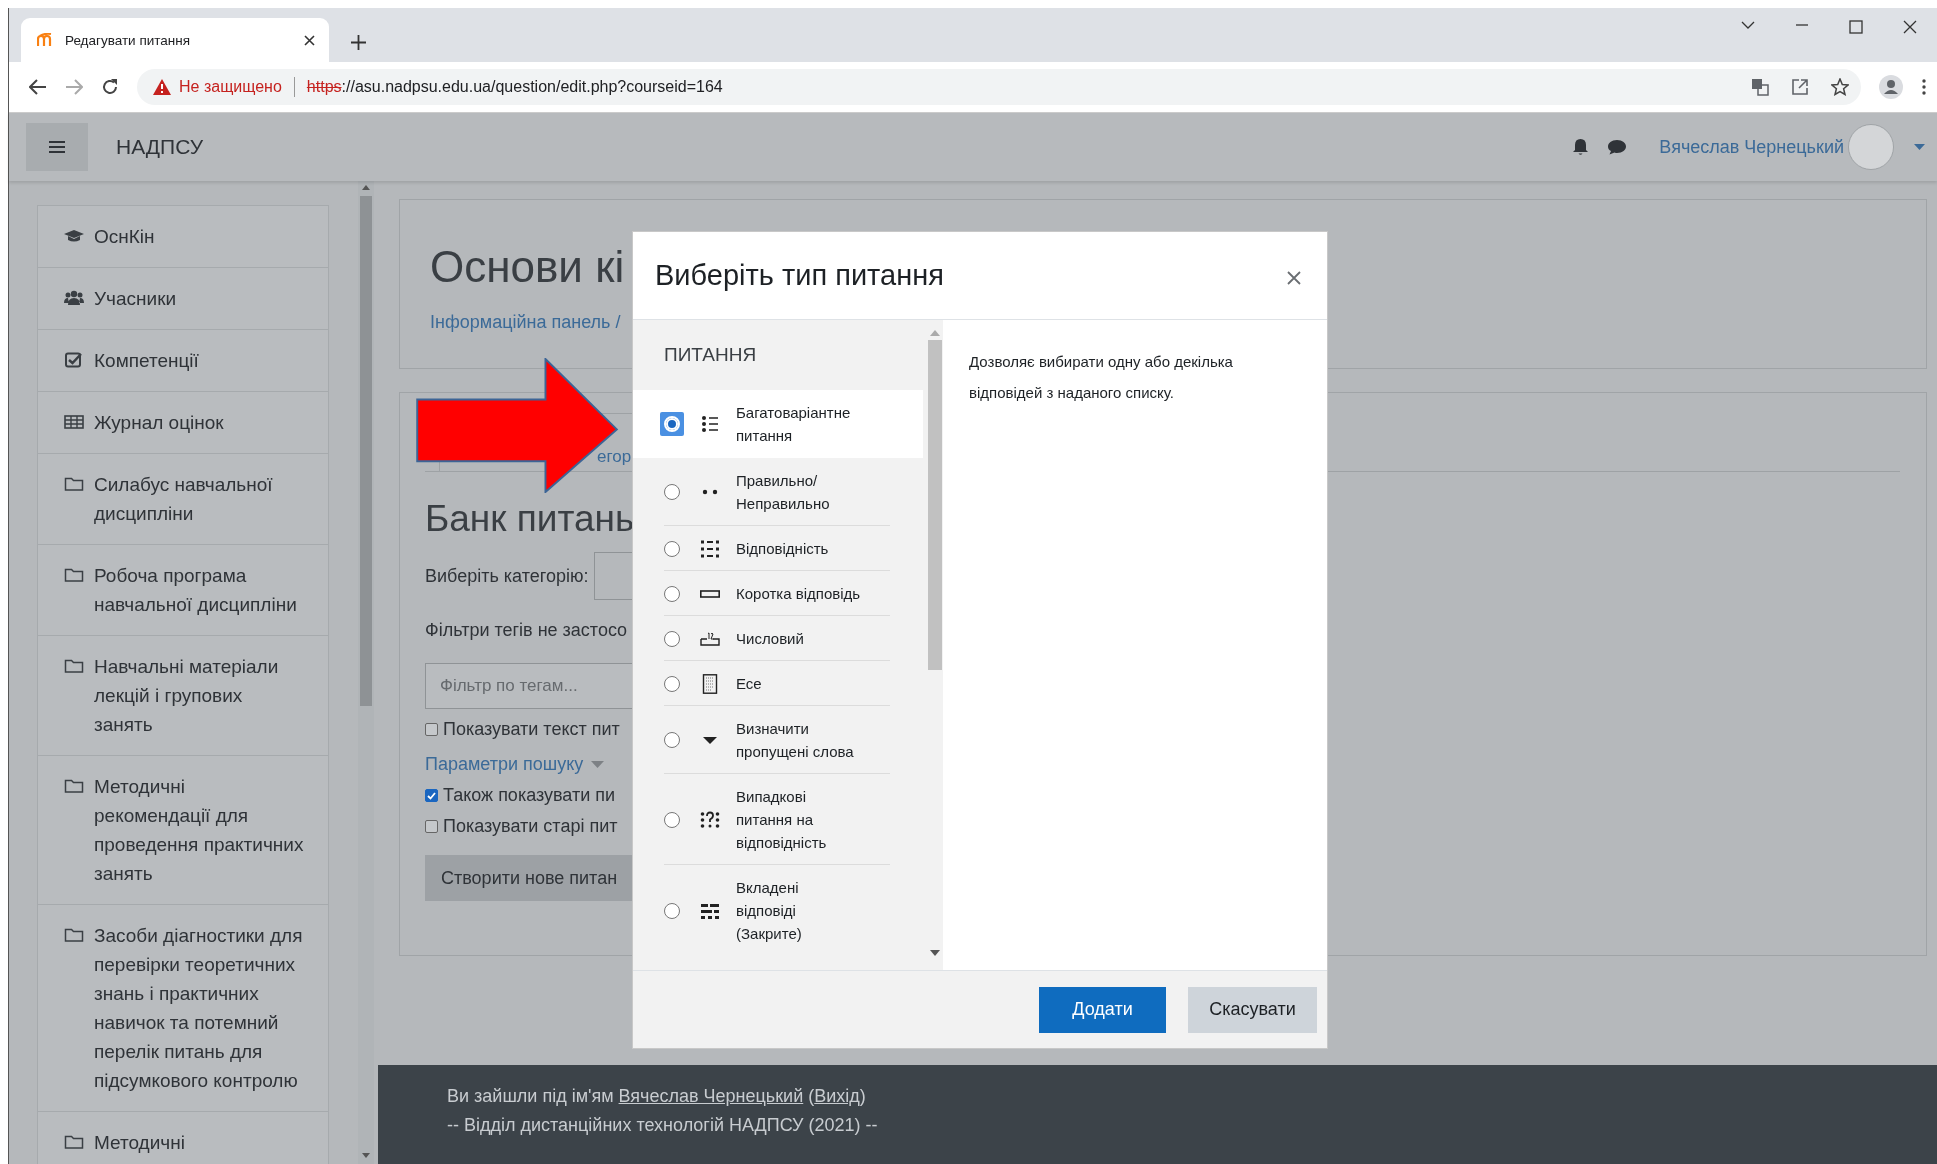 The width and height of the screenshot is (1937, 1164). Describe the element at coordinates (74, 298) in the screenshot. I see `users-icon` at that location.